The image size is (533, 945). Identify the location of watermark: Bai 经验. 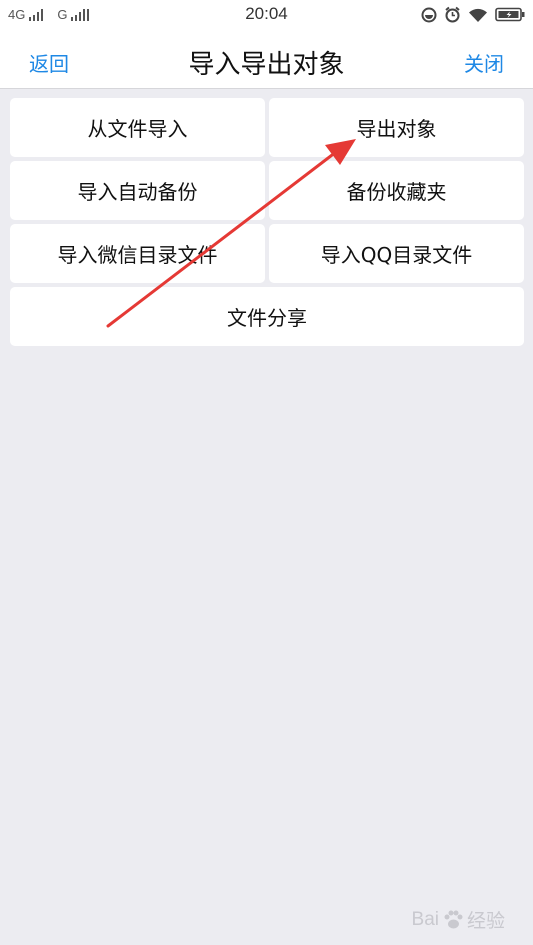
(458, 919).